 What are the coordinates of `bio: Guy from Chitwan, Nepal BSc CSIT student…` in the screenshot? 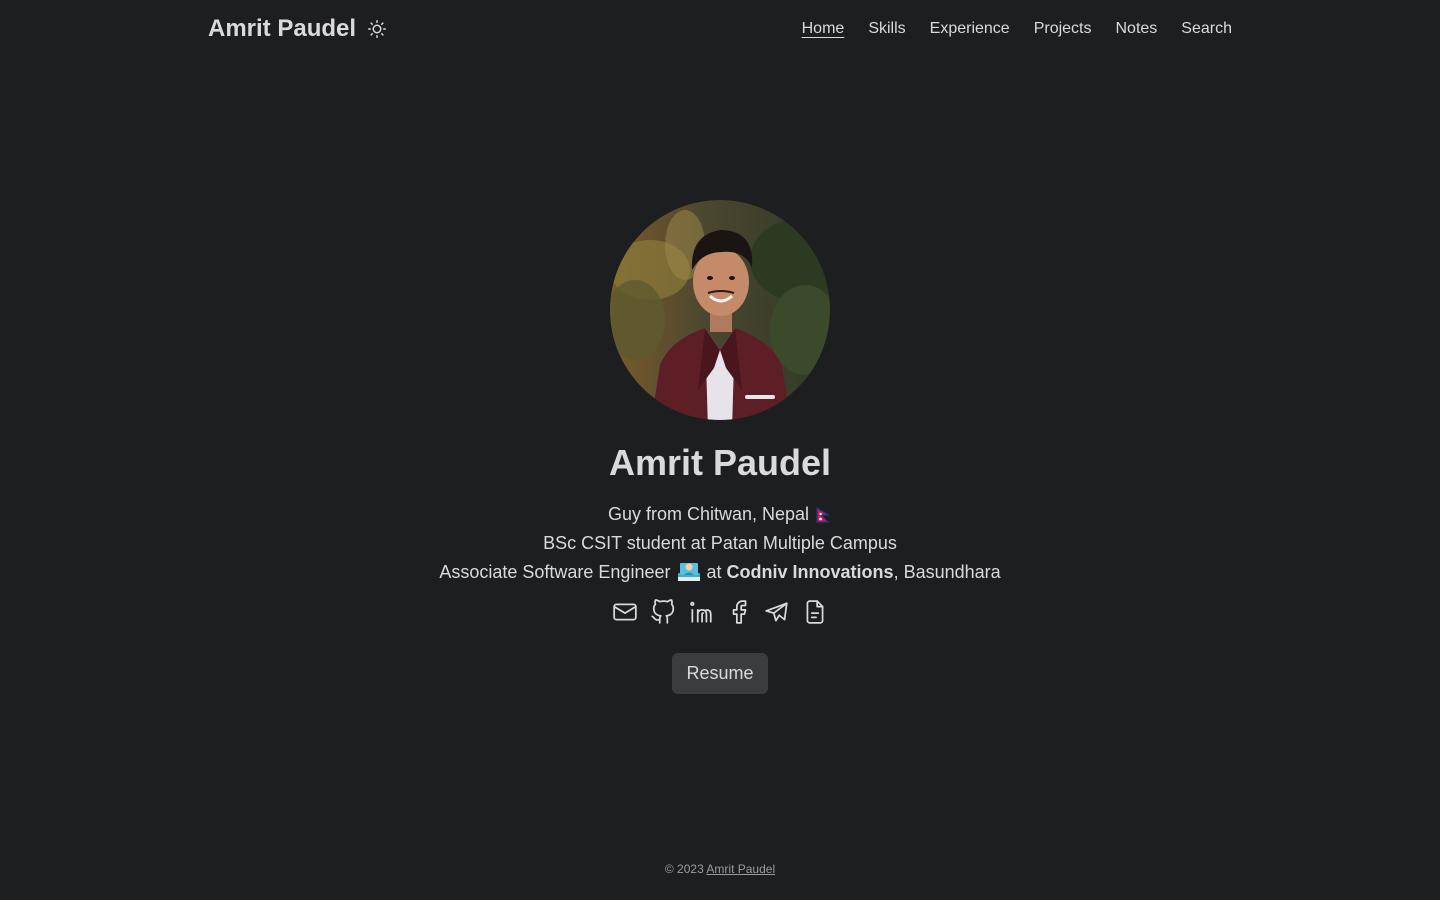 It's located at (719, 543).